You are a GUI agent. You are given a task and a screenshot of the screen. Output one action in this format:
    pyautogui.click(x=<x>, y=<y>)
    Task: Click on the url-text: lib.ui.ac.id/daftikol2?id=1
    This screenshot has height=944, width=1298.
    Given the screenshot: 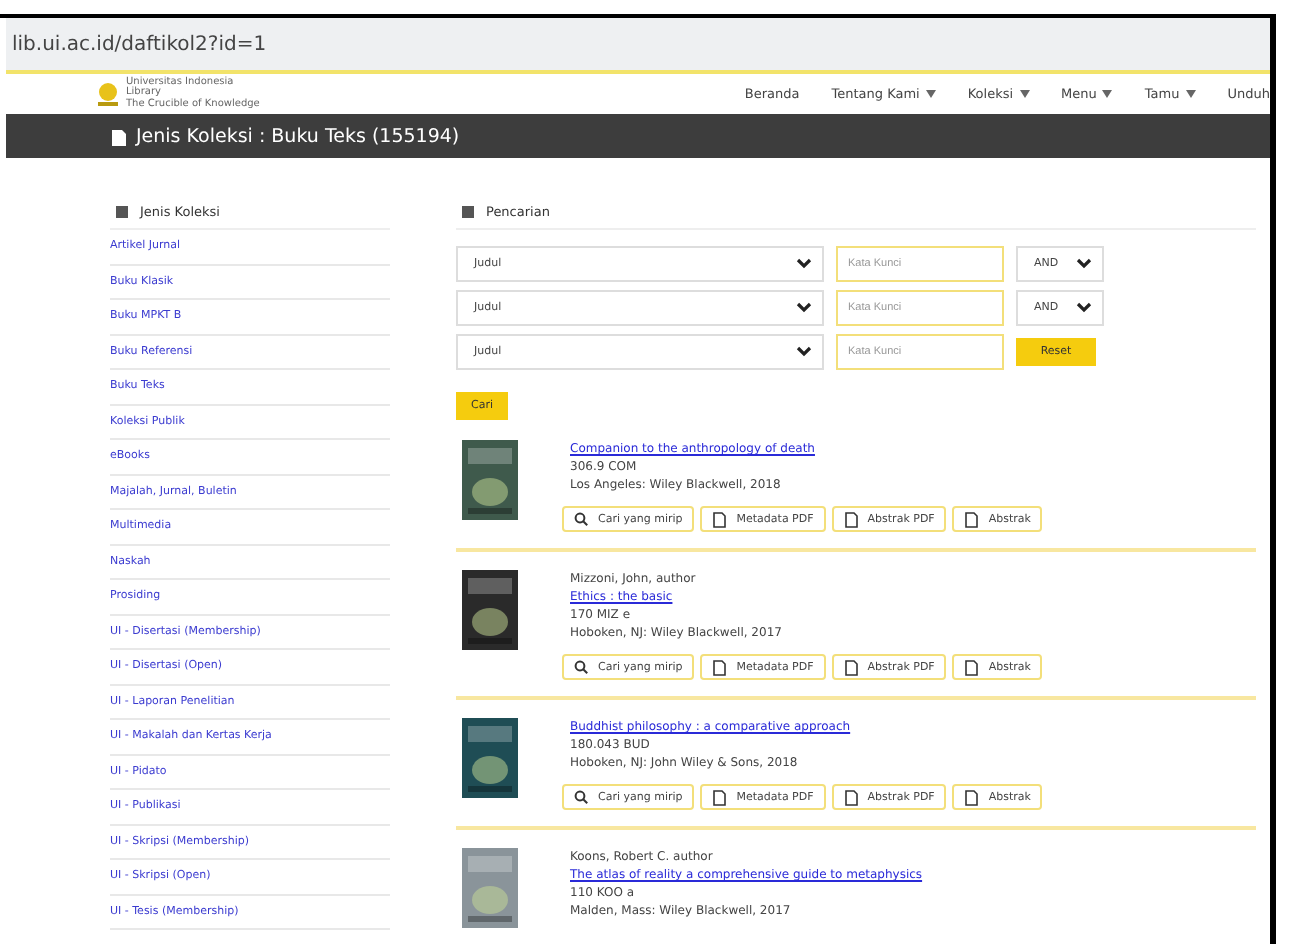 What is the action you would take?
    pyautogui.click(x=139, y=44)
    